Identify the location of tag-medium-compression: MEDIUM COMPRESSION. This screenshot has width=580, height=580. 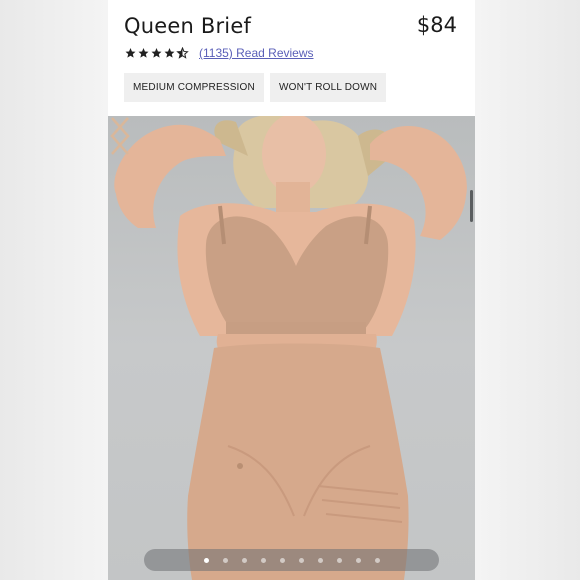
(194, 87).